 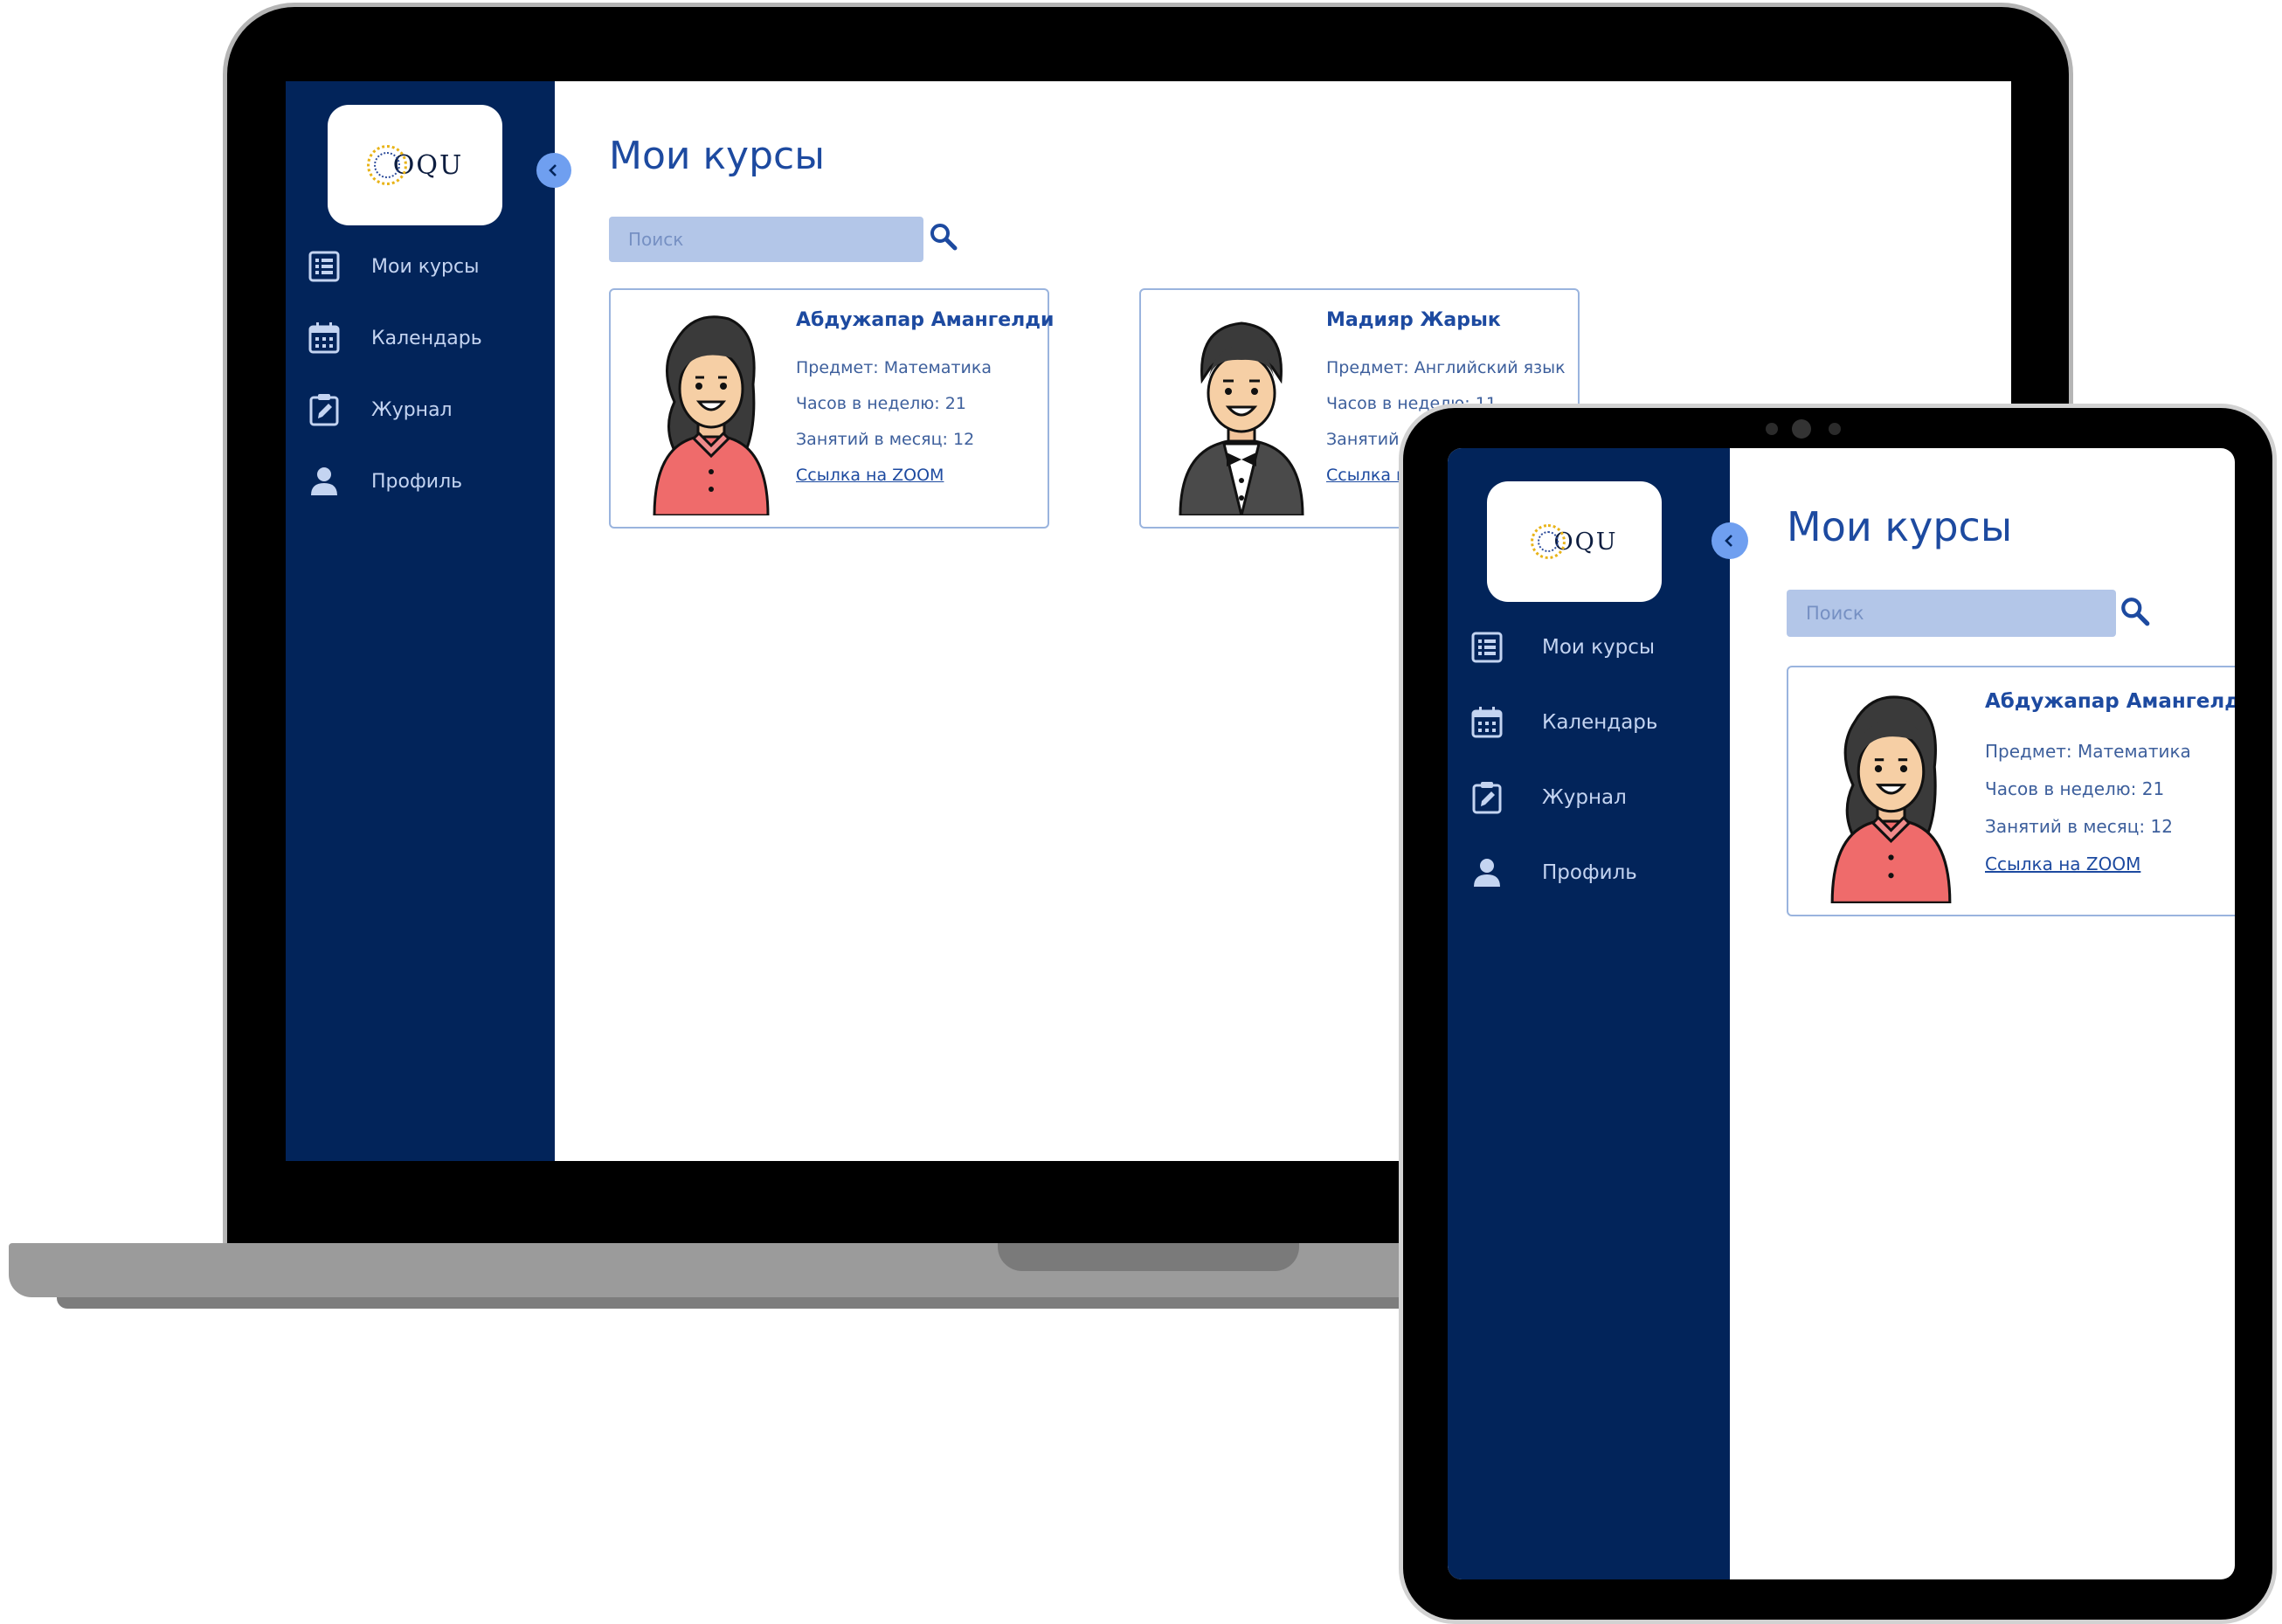 What do you see at coordinates (1801, 429) in the screenshot?
I see `tablet-camera` at bounding box center [1801, 429].